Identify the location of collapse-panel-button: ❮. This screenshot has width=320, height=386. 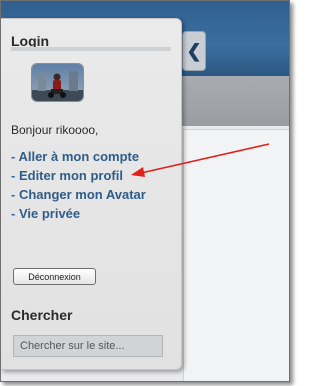
(194, 51).